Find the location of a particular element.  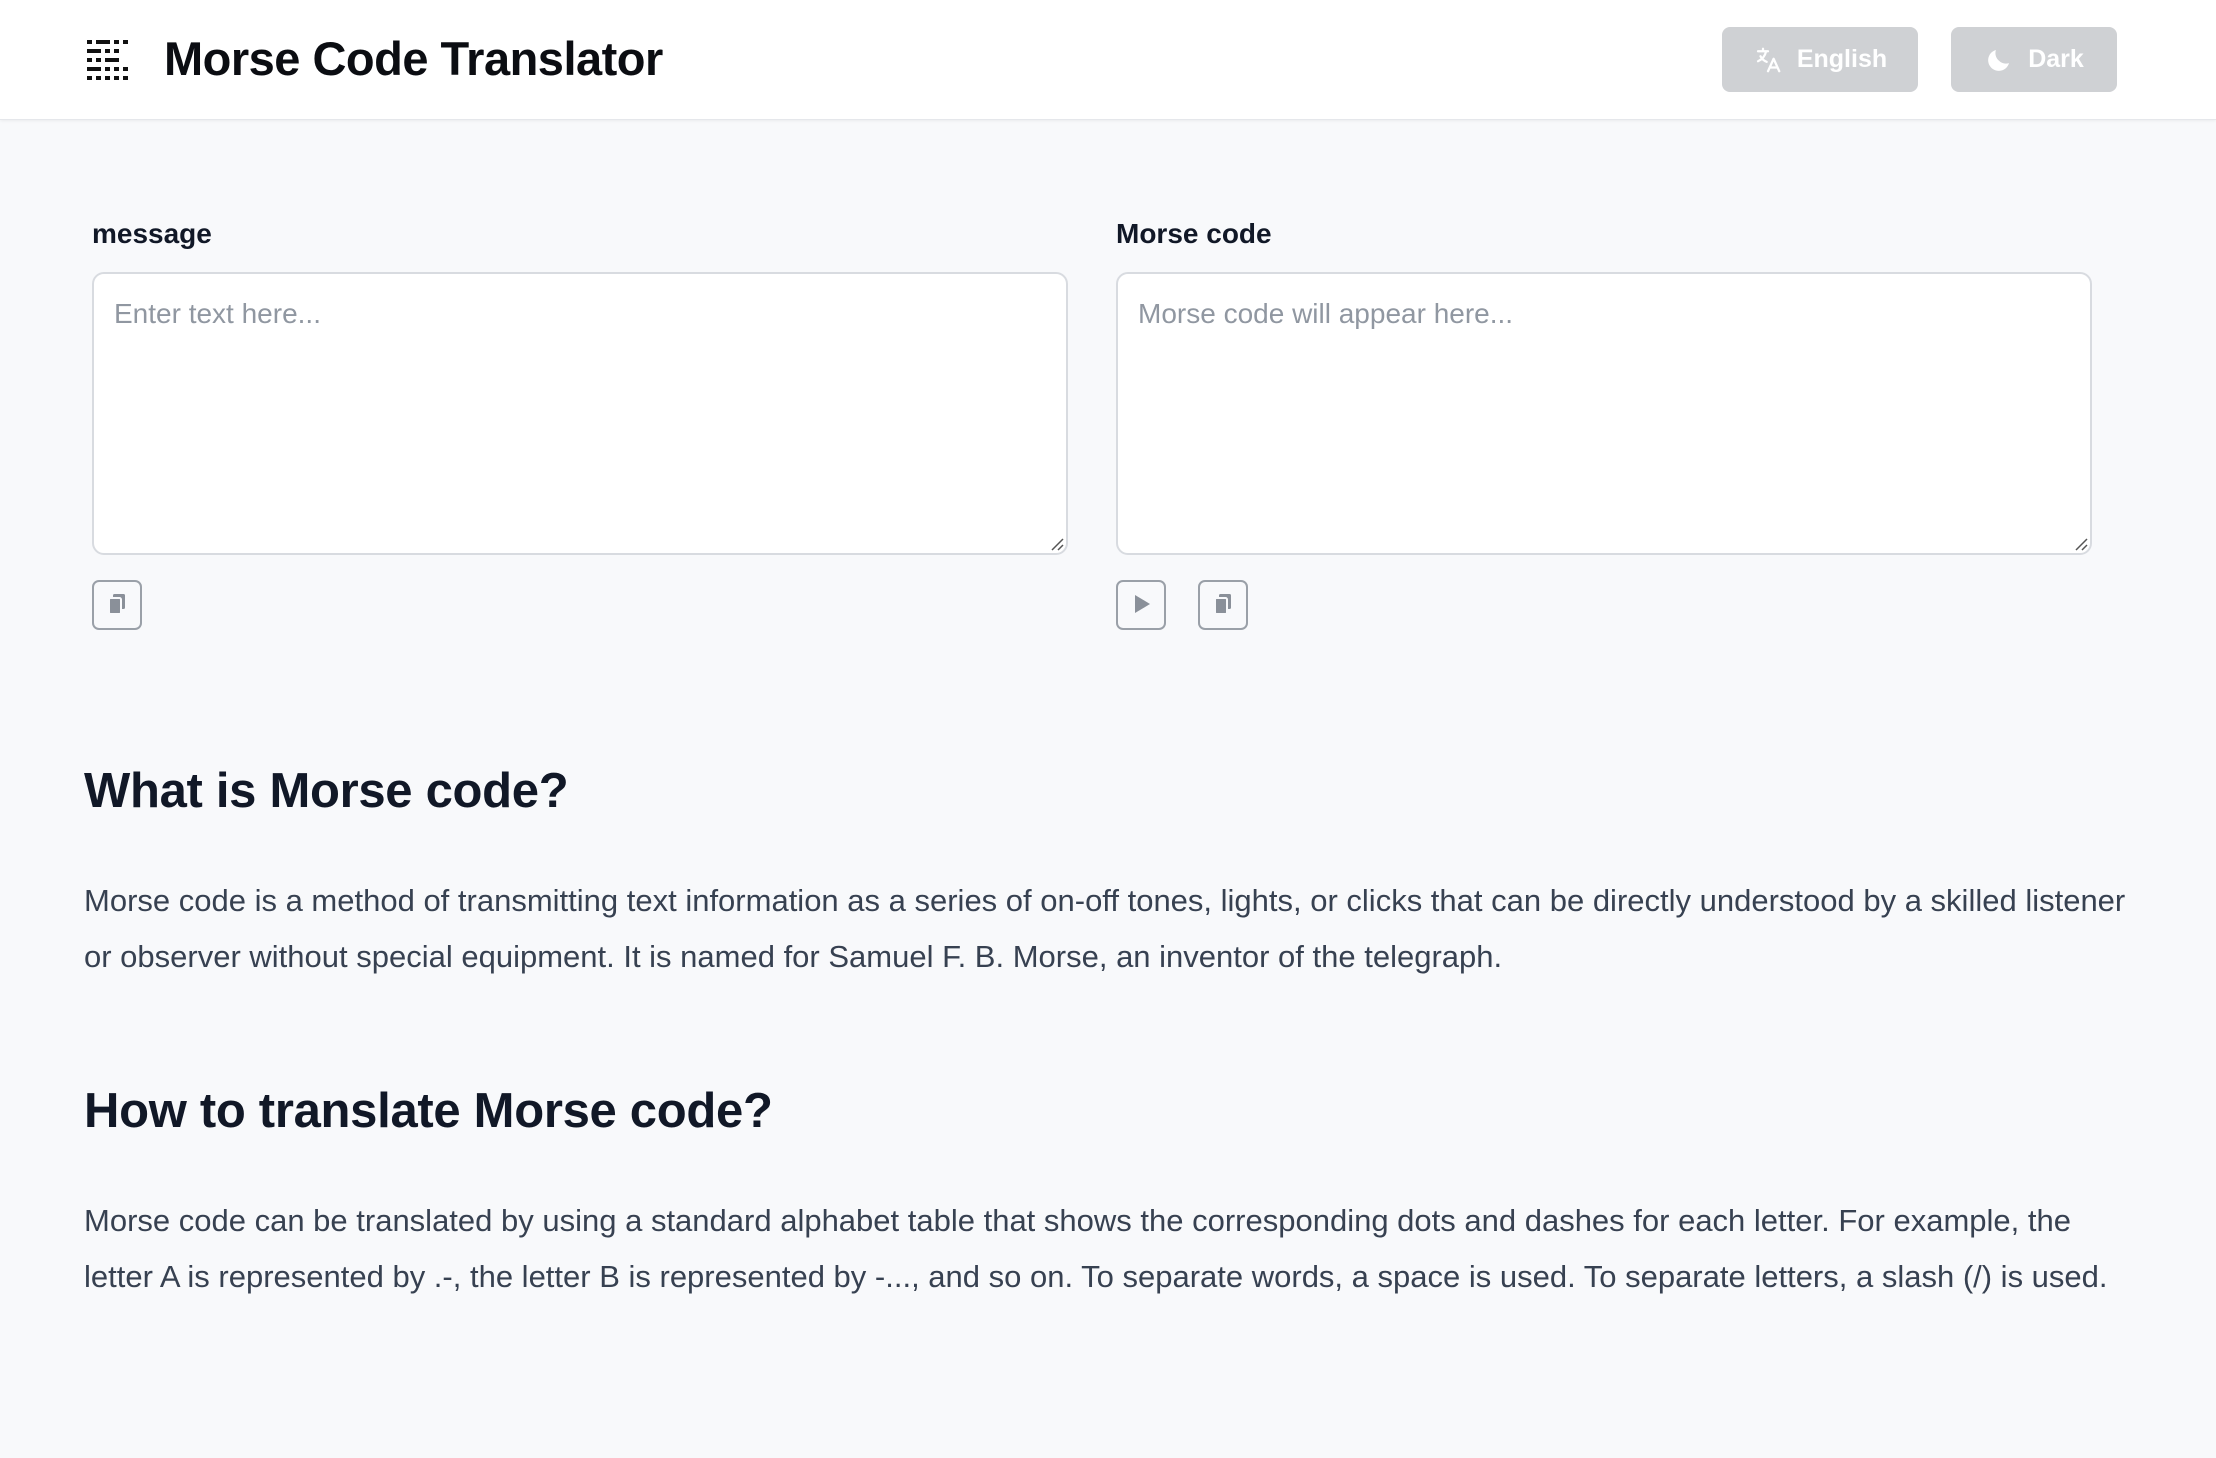

app-header: Morse Code Translator English Dark is located at coordinates (1108, 60).